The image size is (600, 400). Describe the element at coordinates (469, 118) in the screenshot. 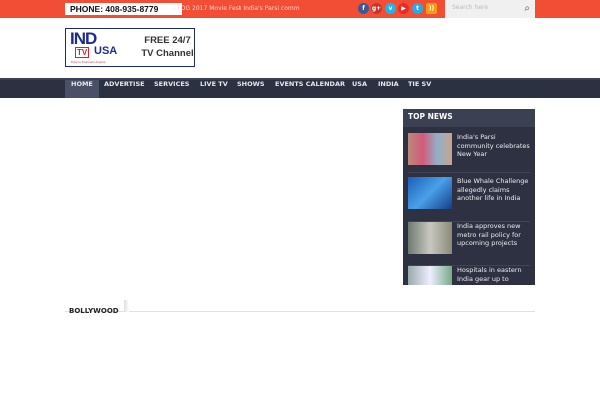

I see `top-news-title: TOP NEWS` at that location.